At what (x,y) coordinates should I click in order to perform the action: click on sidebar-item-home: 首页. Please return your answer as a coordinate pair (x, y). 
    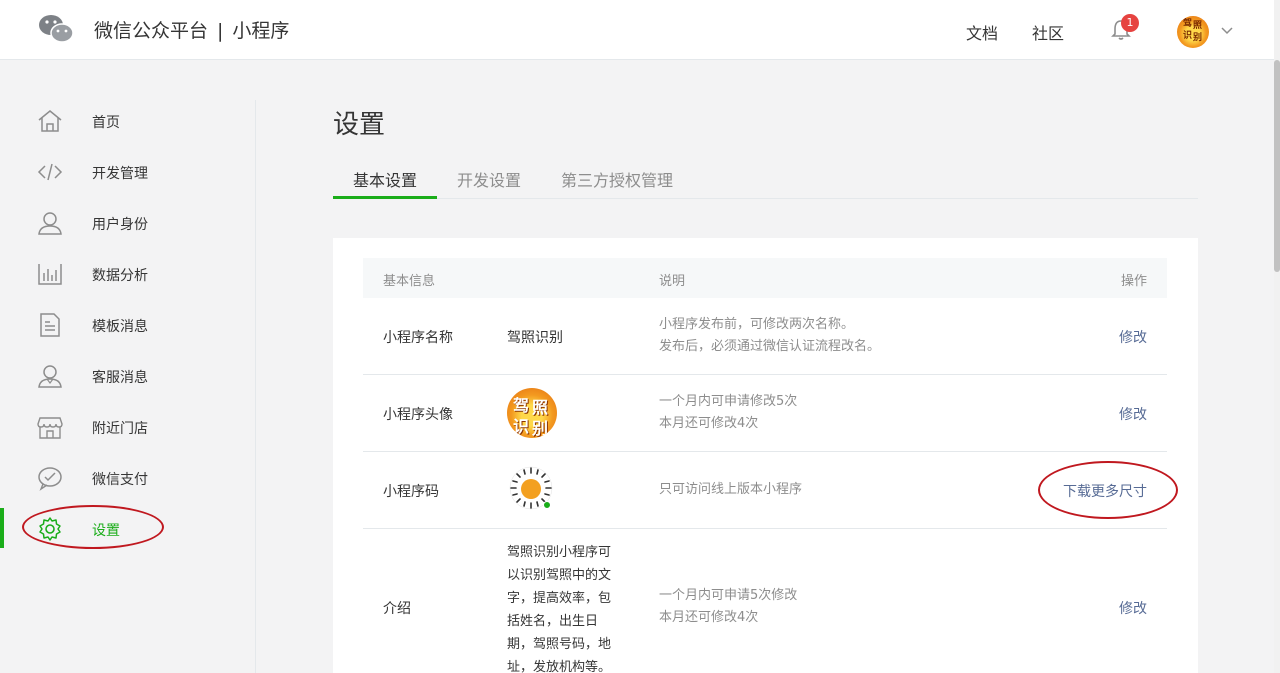
    Looking at the image, I should click on (128, 120).